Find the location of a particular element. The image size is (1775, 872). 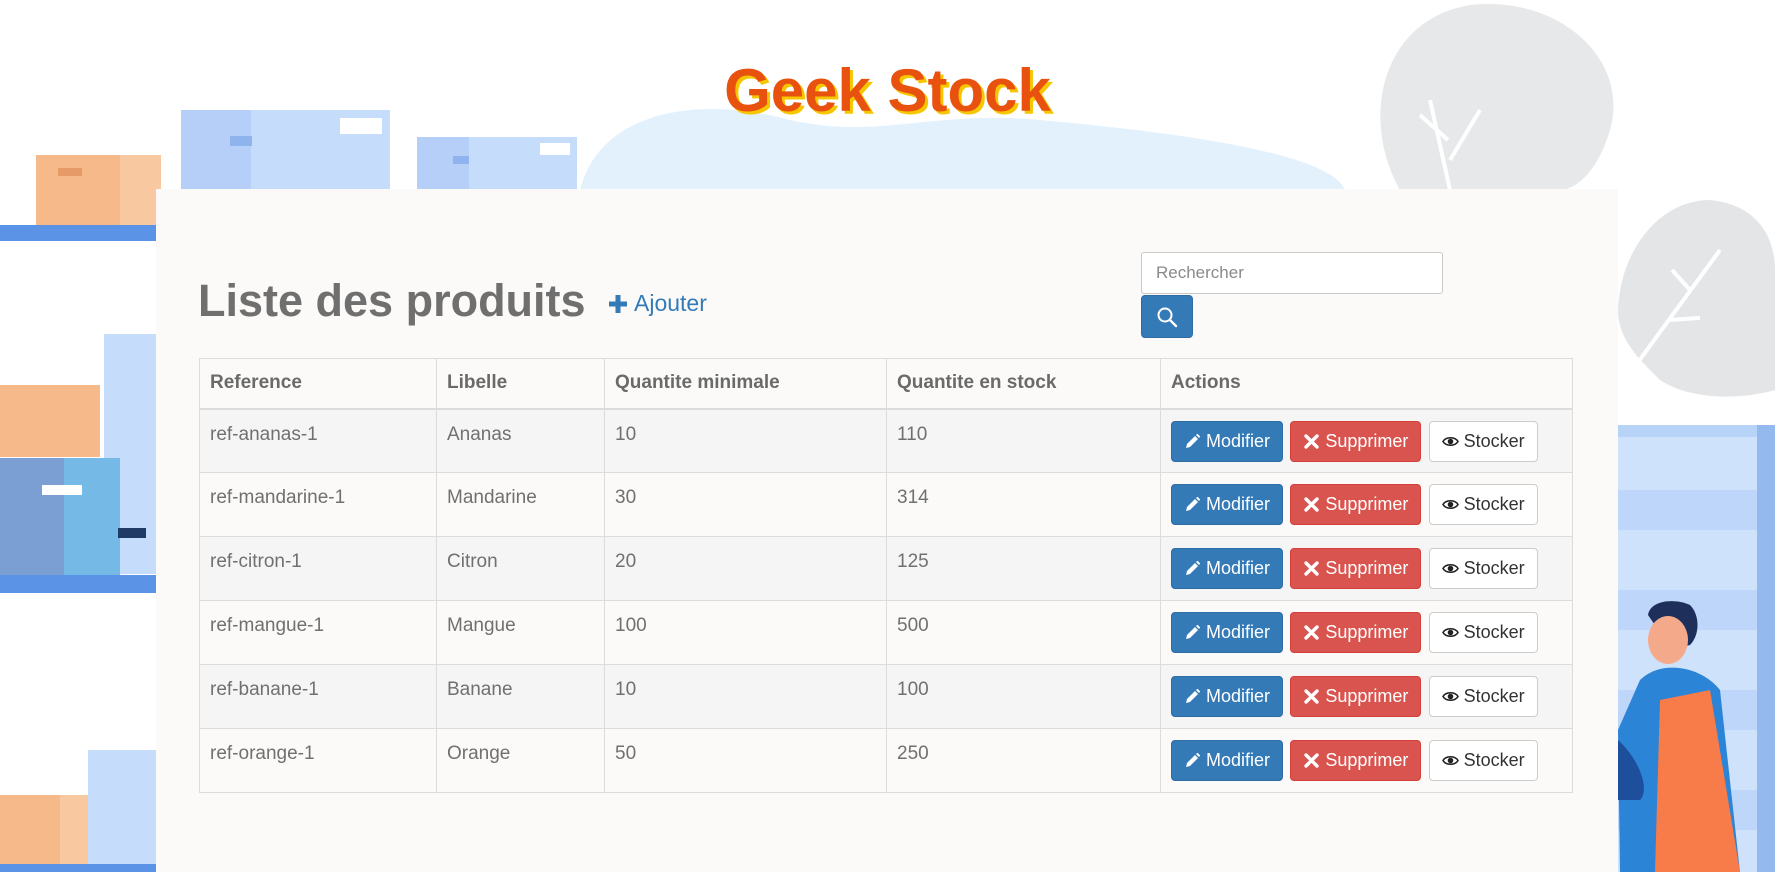

cell-libelle: Mandarine is located at coordinates (520, 504).